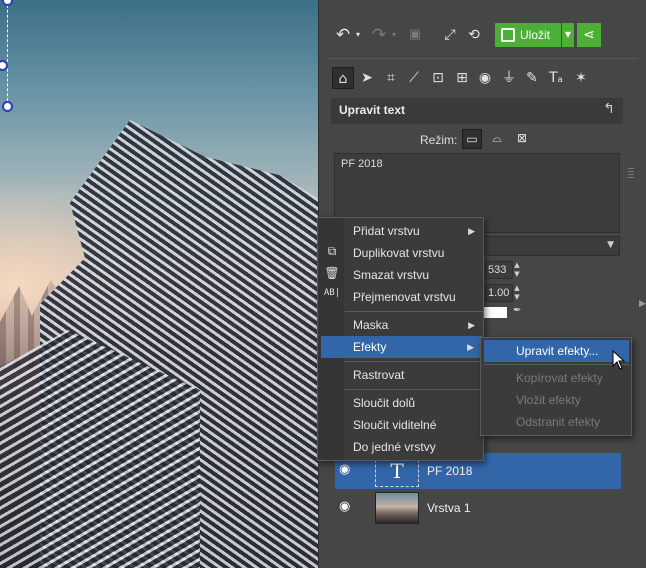 The height and width of the screenshot is (568, 646). What do you see at coordinates (474, 35) in the screenshot?
I see `compare-icon: ⟲` at bounding box center [474, 35].